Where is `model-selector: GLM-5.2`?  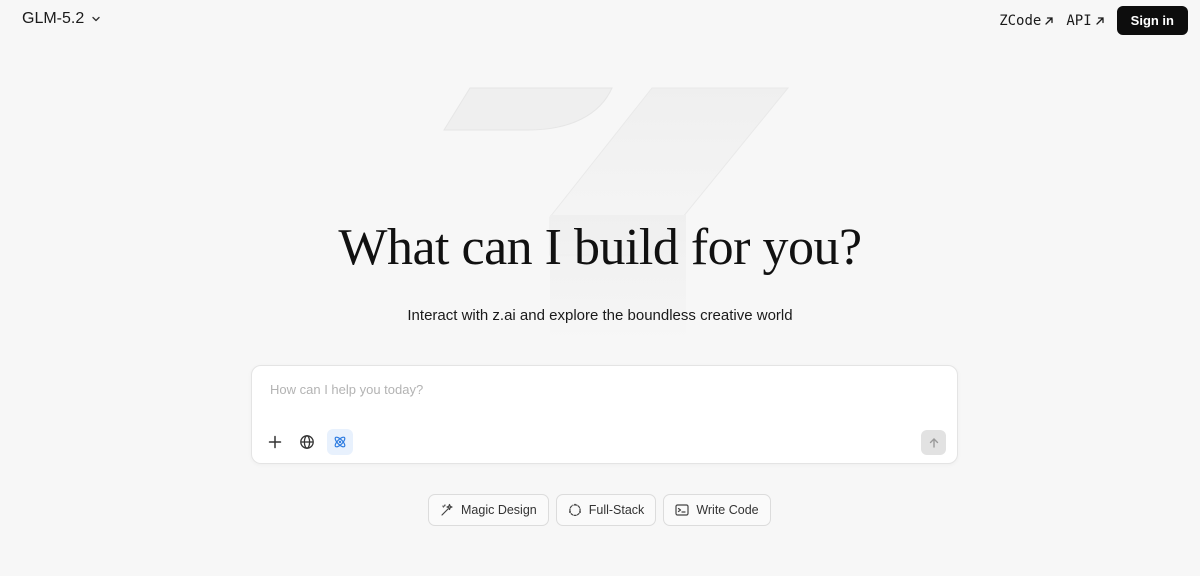 model-selector: GLM-5.2 is located at coordinates (62, 19).